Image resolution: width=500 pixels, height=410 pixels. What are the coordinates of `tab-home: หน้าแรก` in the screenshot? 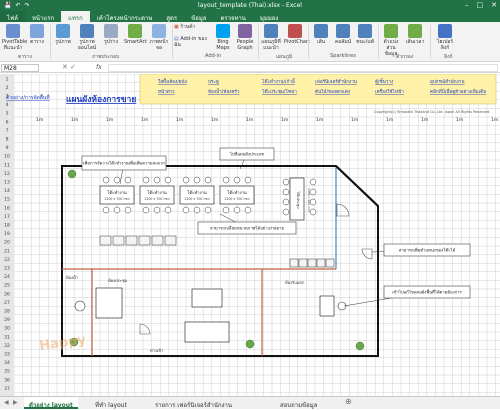 It's located at (43, 16).